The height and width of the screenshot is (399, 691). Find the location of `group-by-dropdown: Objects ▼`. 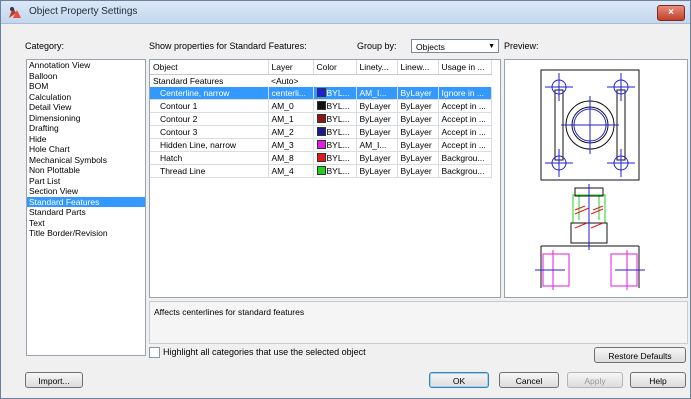

group-by-dropdown: Objects ▼ is located at coordinates (455, 46).